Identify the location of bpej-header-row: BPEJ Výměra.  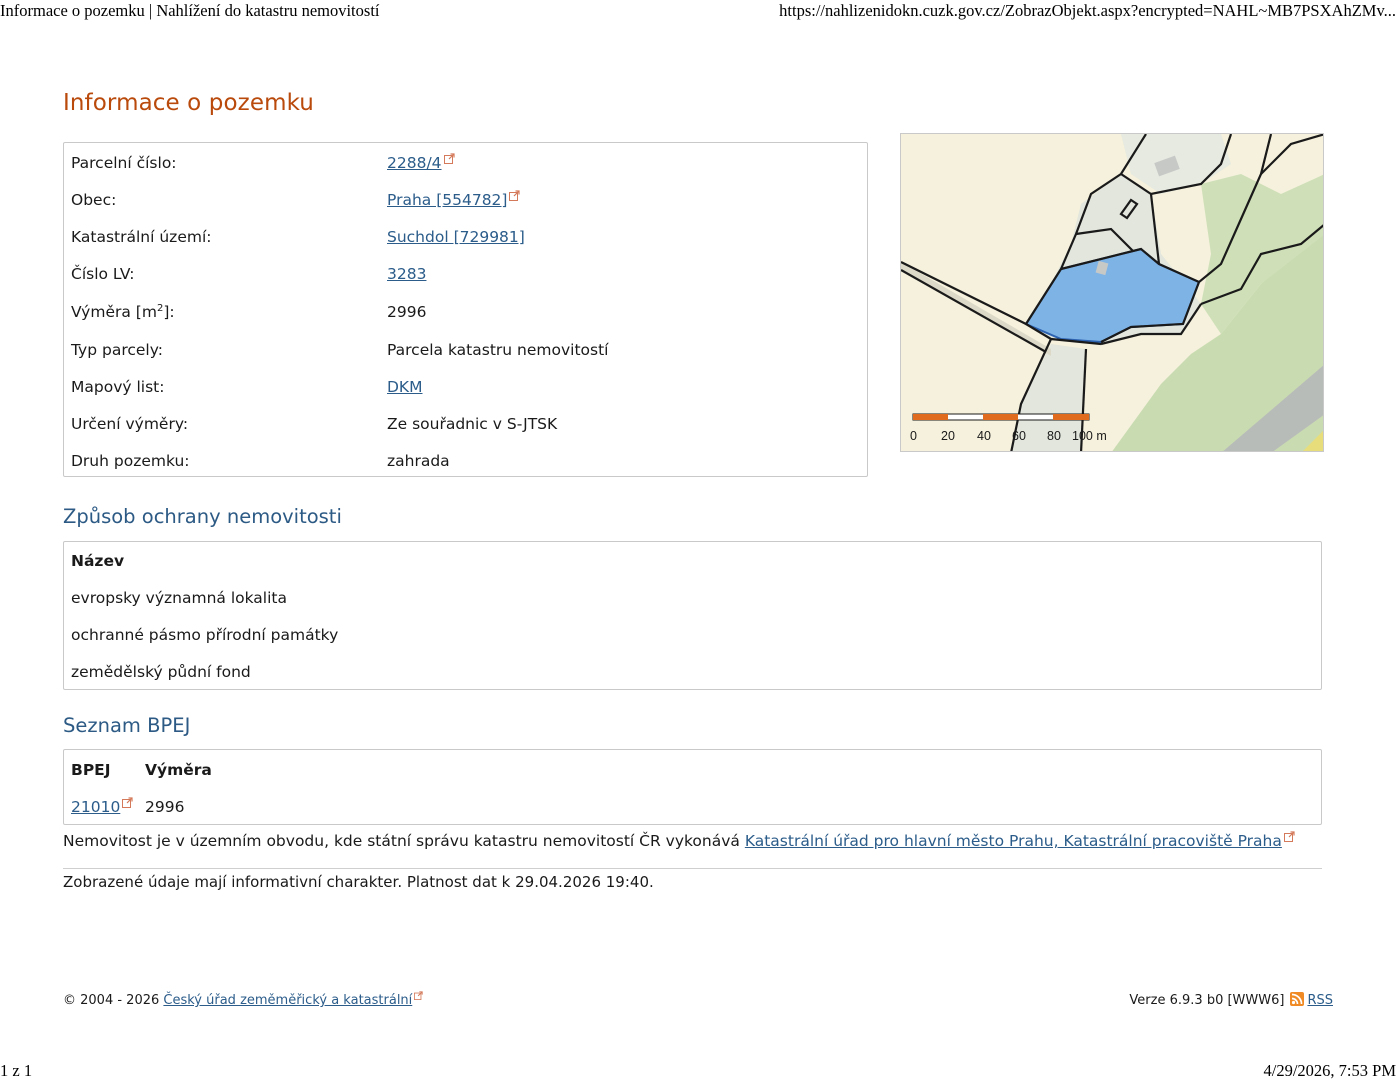
(141, 770).